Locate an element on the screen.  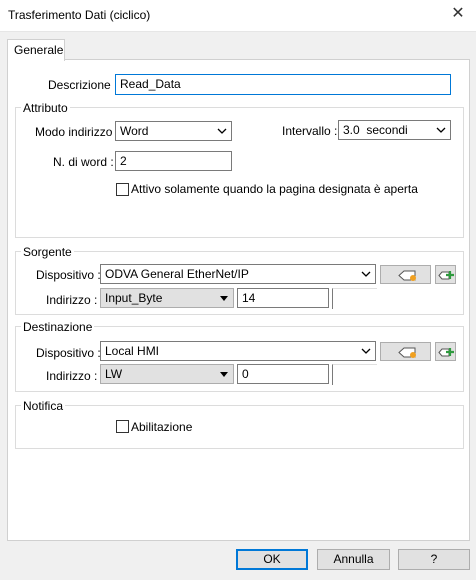
group-destinazione-title: Destinazione is located at coordinates (58, 327).